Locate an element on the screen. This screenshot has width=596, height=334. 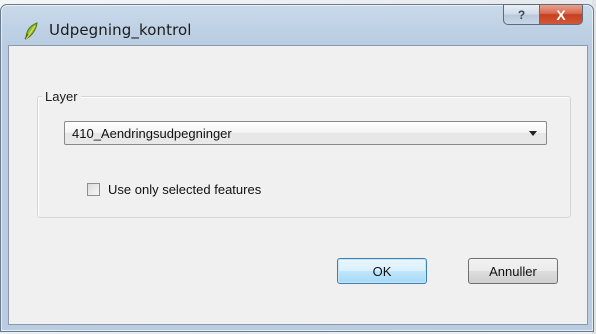
use-selected-features-option: Use only selected features is located at coordinates (174, 189).